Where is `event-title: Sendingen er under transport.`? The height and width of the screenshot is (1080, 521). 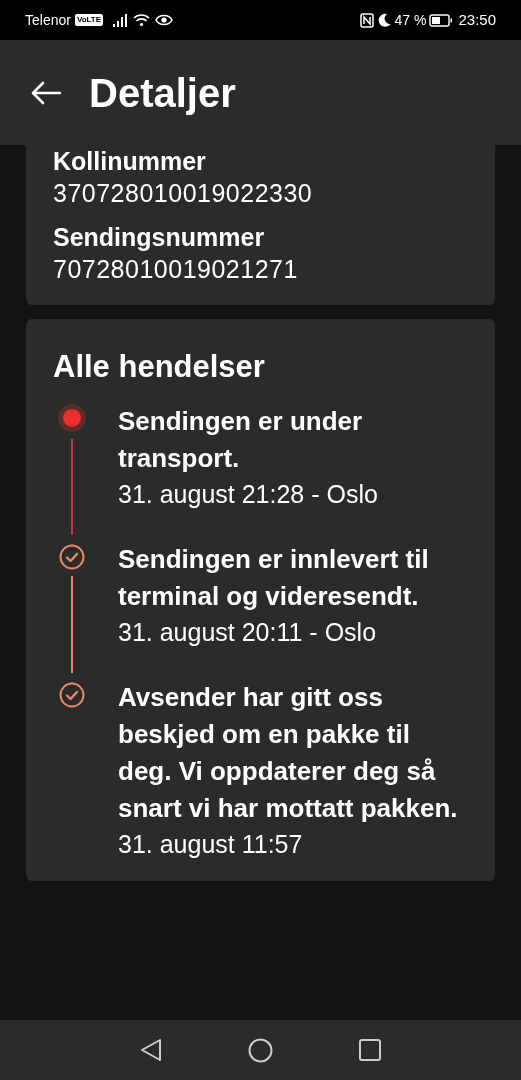
event-title: Sendingen er under transport. is located at coordinates (241, 440).